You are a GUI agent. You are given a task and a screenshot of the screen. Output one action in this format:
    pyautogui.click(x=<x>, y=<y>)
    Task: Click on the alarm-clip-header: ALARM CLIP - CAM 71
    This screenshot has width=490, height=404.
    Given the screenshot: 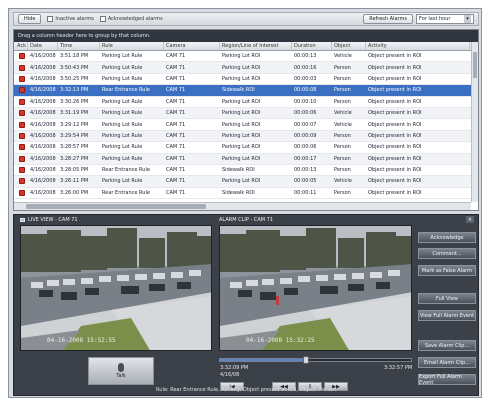 What is the action you would take?
    pyautogui.click(x=246, y=219)
    